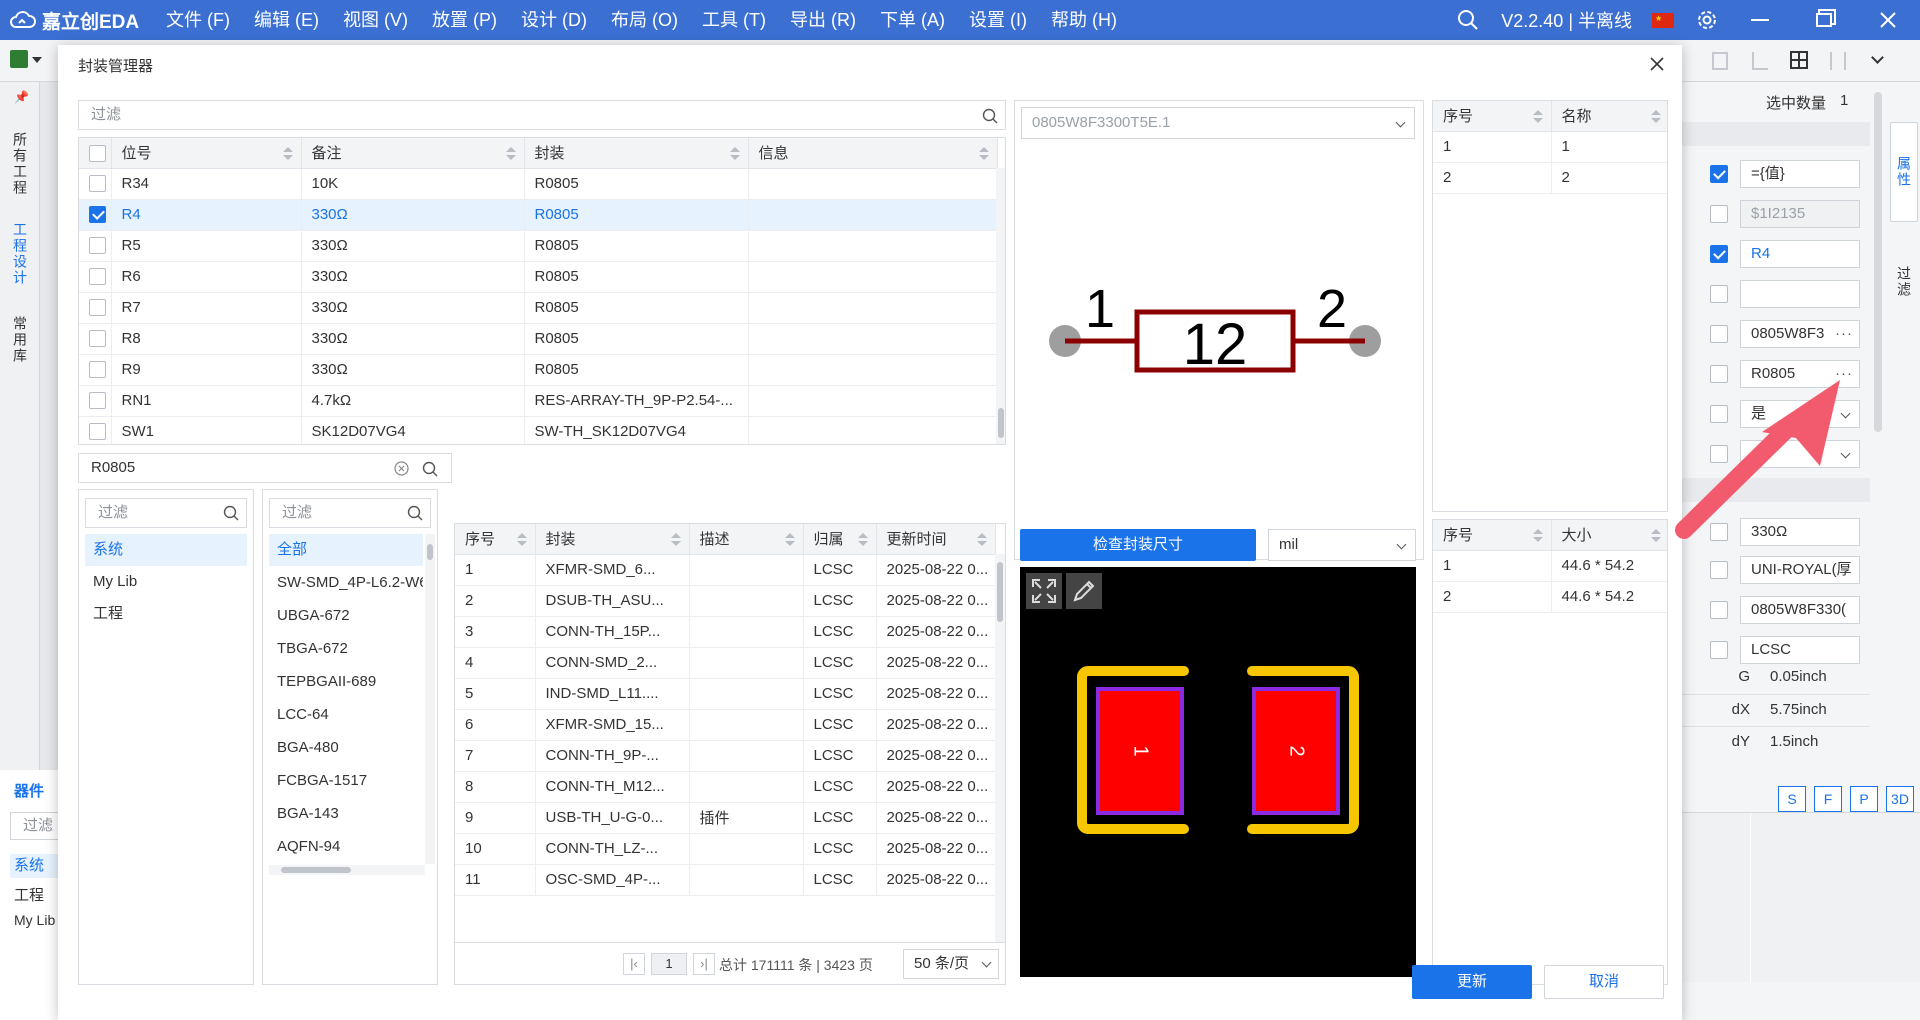  Describe the element at coordinates (1900, 799) in the screenshot. I see `layer-button-3d: 3D` at that location.